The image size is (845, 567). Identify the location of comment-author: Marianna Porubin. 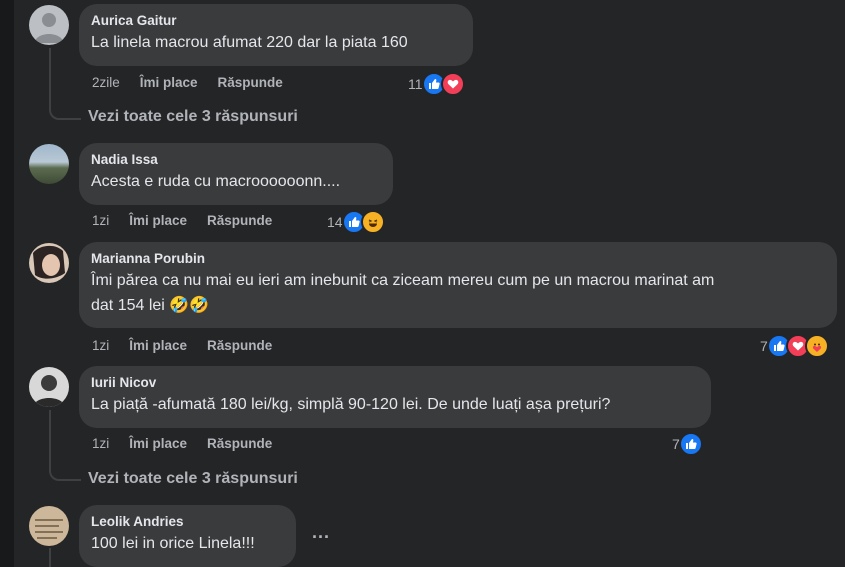
(458, 258).